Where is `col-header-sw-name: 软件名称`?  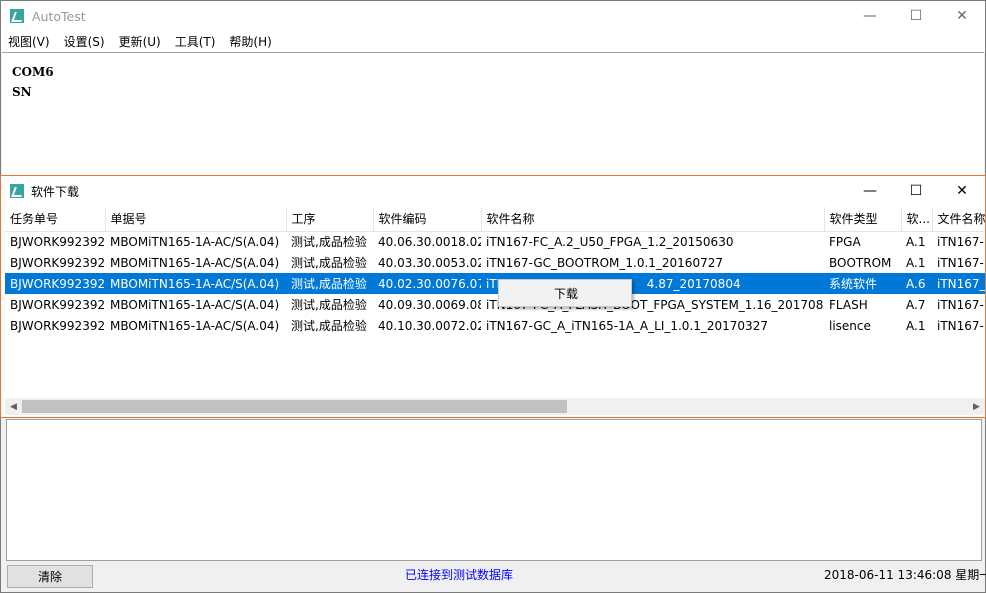
col-header-sw-name: 软件名称 is located at coordinates (653, 219).